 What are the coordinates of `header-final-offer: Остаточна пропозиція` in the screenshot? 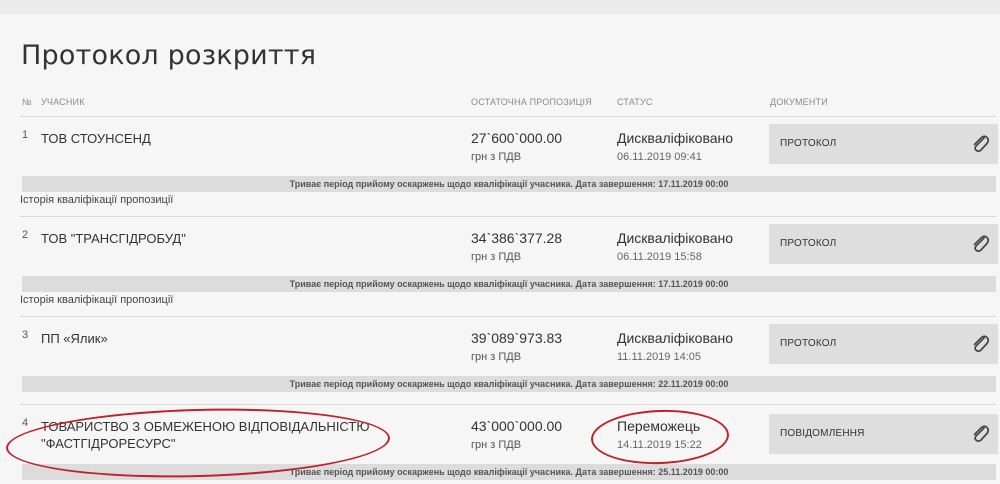 It's located at (531, 102).